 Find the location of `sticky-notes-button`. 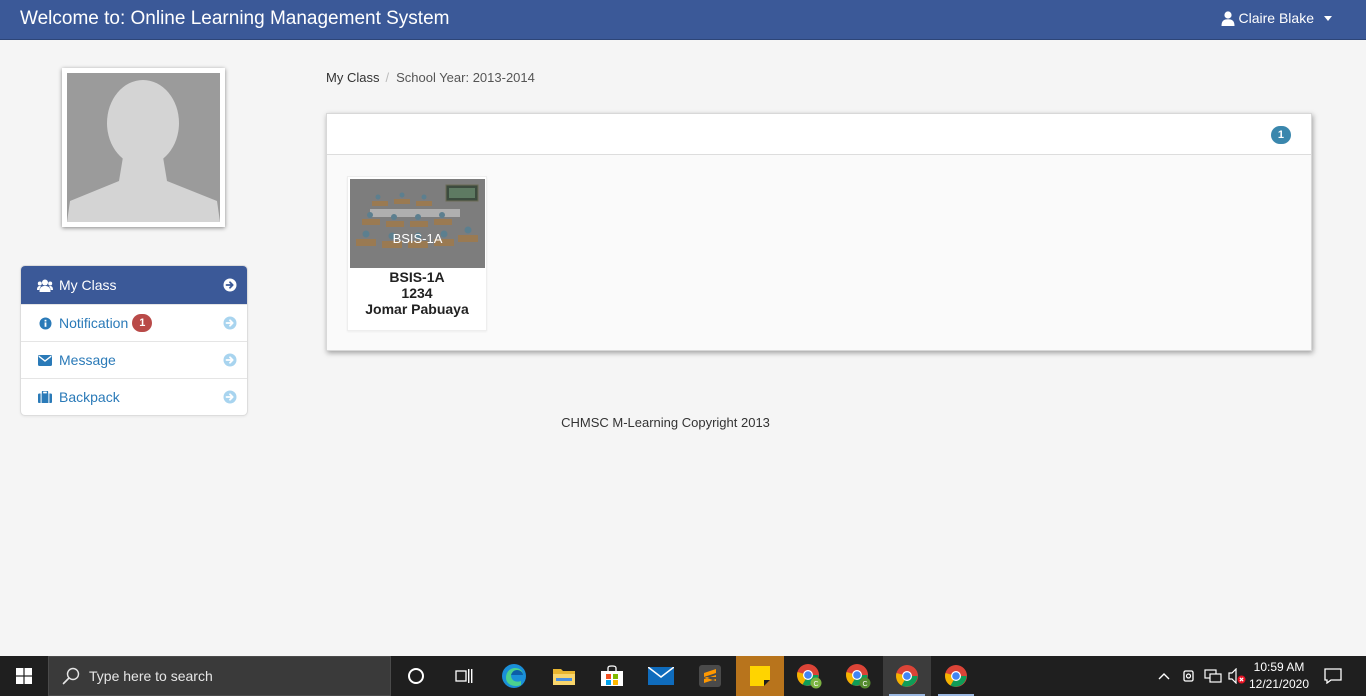

sticky-notes-button is located at coordinates (760, 676).